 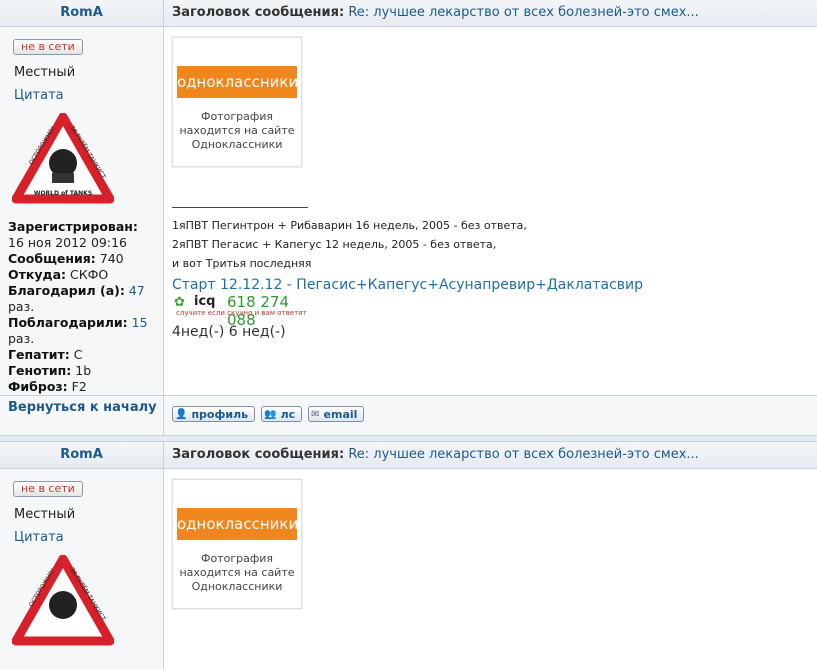 I want to click on back-to-top-link: Вернуться к началу, so click(x=82, y=415).